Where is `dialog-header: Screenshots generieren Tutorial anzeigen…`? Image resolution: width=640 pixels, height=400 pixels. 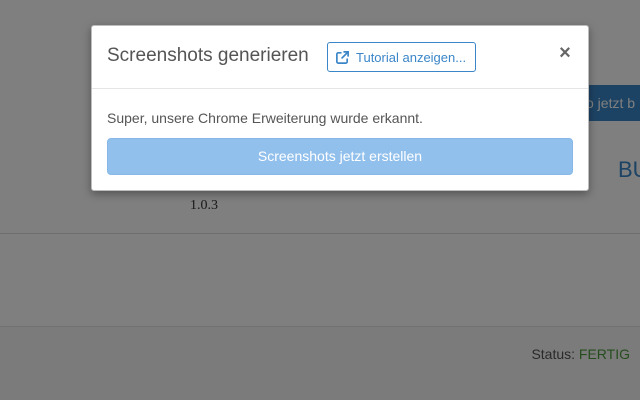 dialog-header: Screenshots generieren Tutorial anzeigen… is located at coordinates (340, 57).